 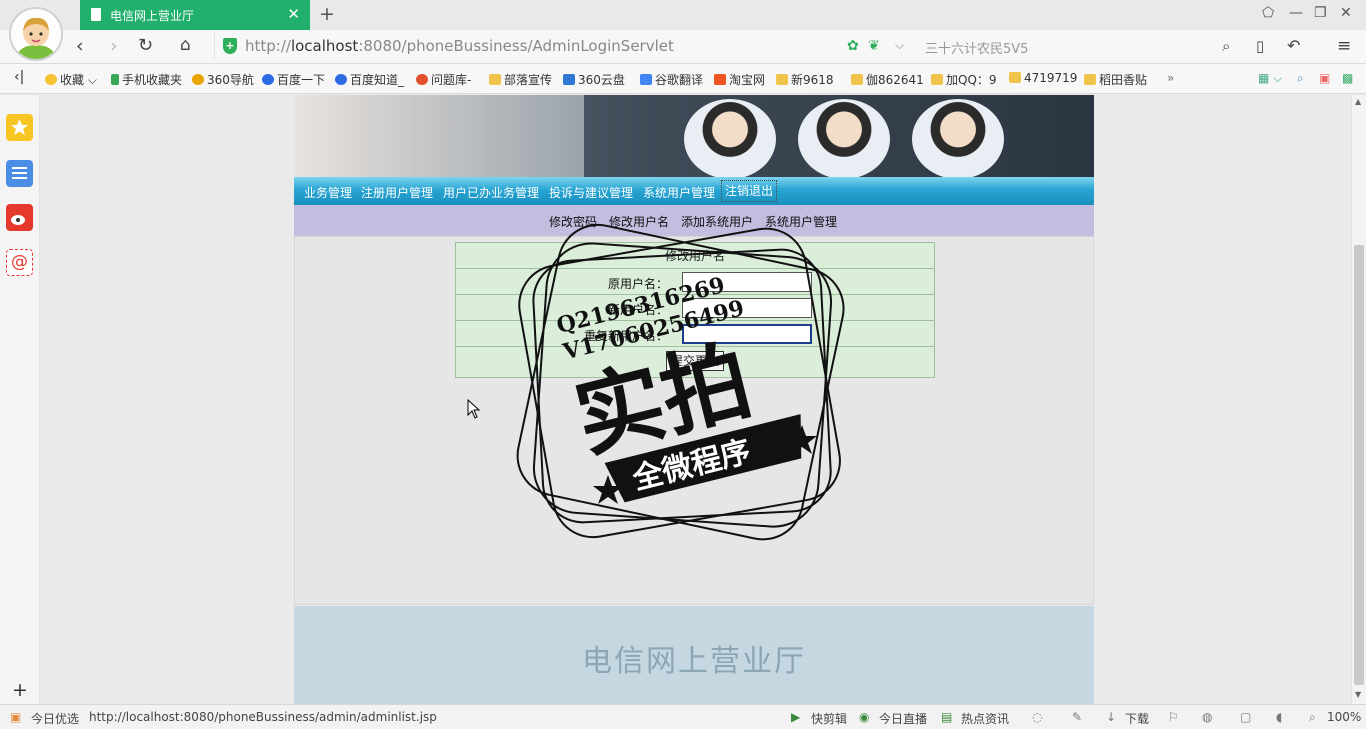 I want to click on bookmark-item: 4719719, so click(x=1043, y=78).